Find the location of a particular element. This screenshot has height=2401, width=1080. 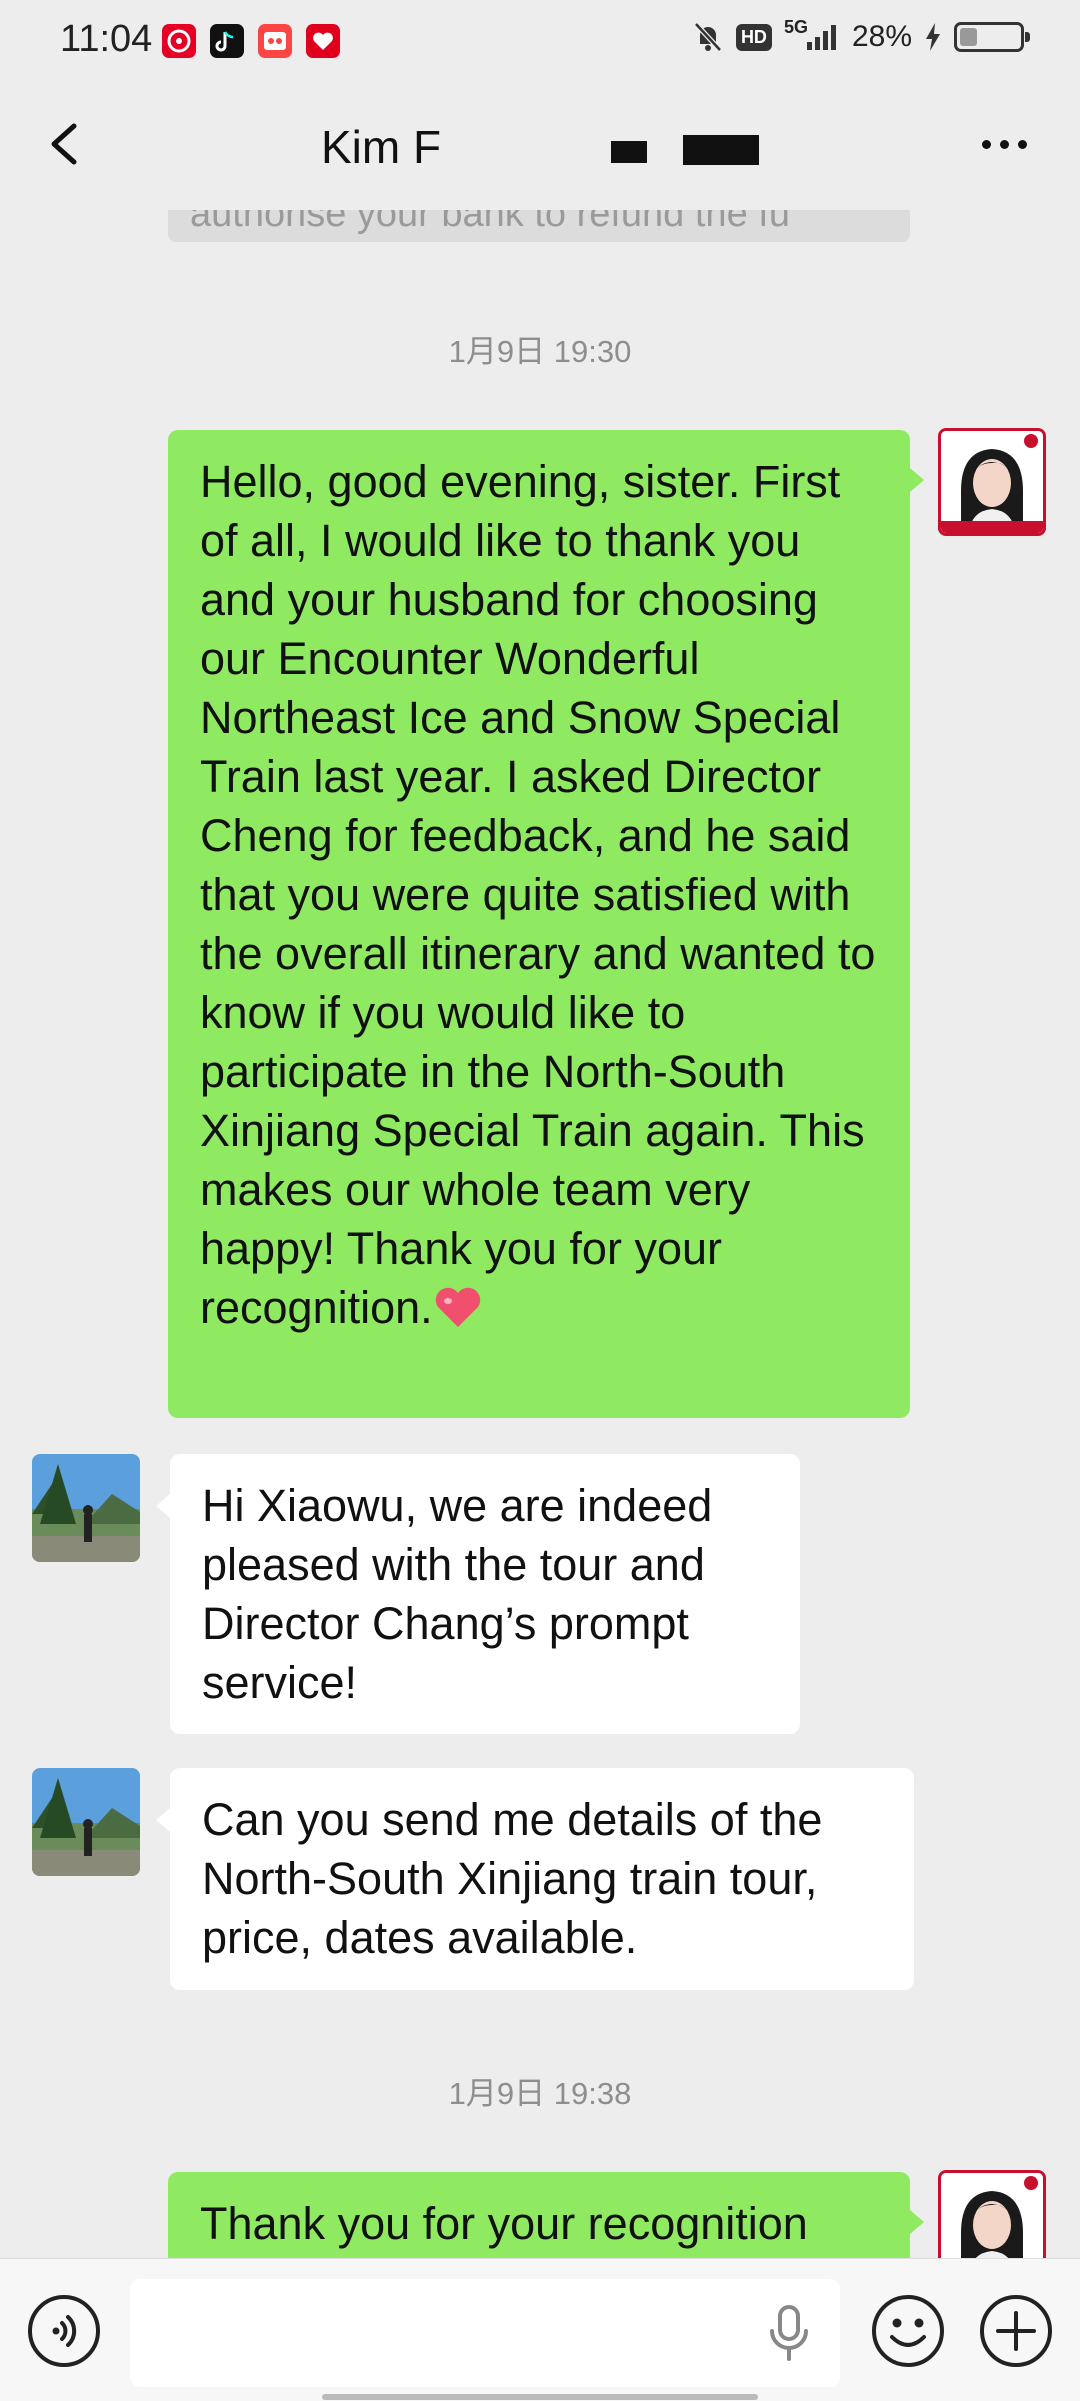

home-indicator is located at coordinates (540, 2397).